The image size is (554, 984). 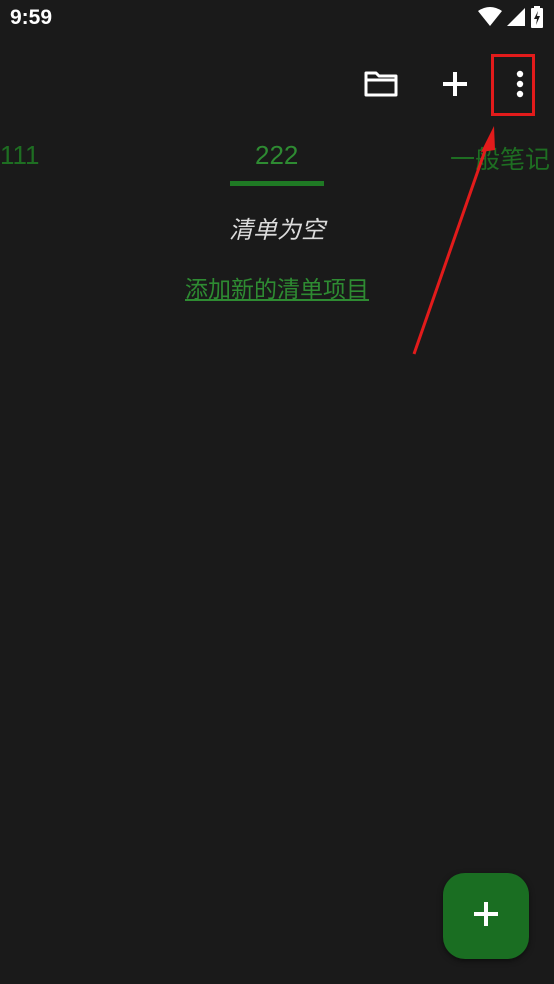 I want to click on folder-button, so click(x=381, y=86).